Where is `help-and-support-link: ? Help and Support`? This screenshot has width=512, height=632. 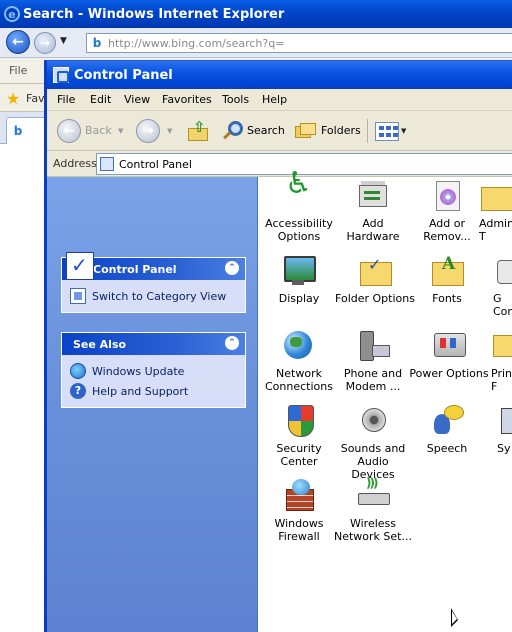 help-and-support-link: ? Help and Support is located at coordinates (153, 391).